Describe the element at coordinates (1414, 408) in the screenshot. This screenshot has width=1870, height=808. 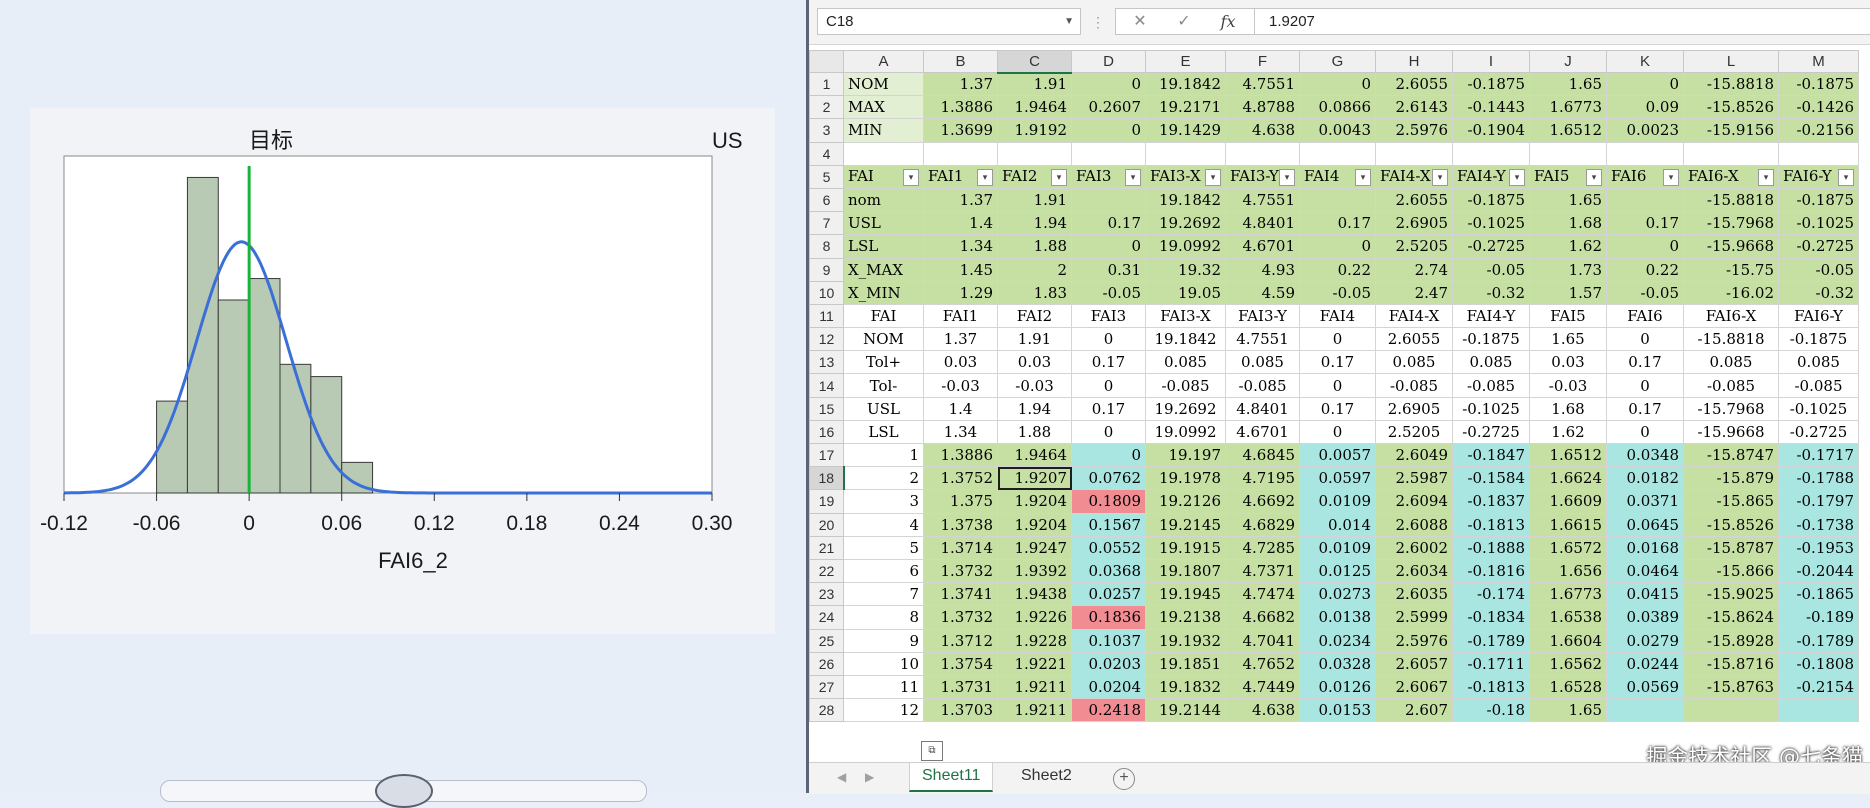
I see `cell: 2.6905` at that location.